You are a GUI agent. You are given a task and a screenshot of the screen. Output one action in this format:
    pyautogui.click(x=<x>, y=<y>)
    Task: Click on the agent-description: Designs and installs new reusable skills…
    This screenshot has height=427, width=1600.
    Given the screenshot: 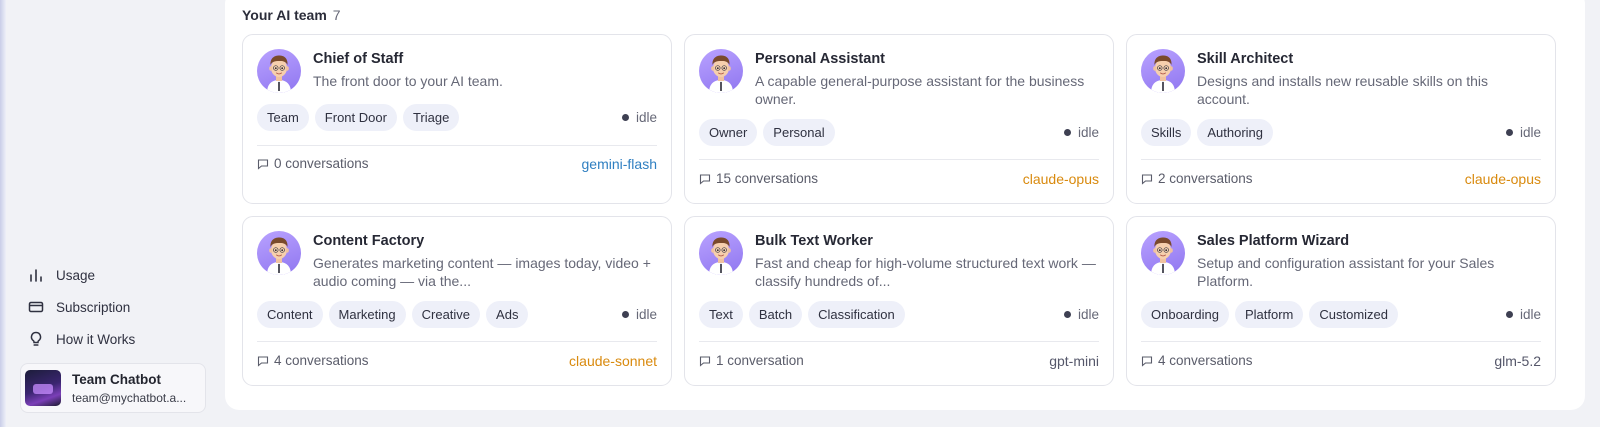 What is the action you would take?
    pyautogui.click(x=1343, y=90)
    